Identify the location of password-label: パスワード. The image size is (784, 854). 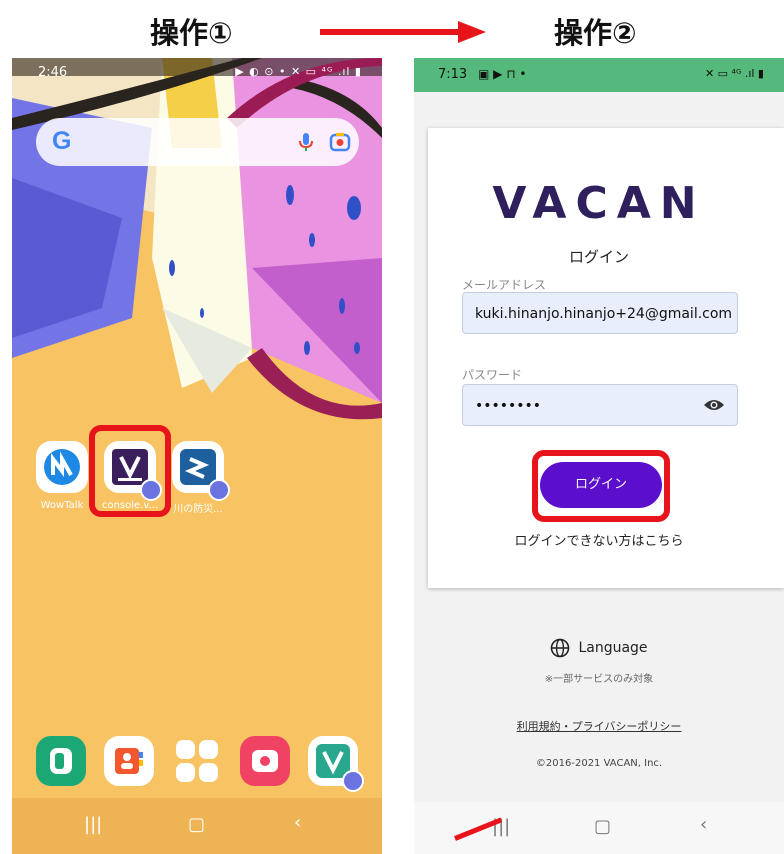
(492, 375).